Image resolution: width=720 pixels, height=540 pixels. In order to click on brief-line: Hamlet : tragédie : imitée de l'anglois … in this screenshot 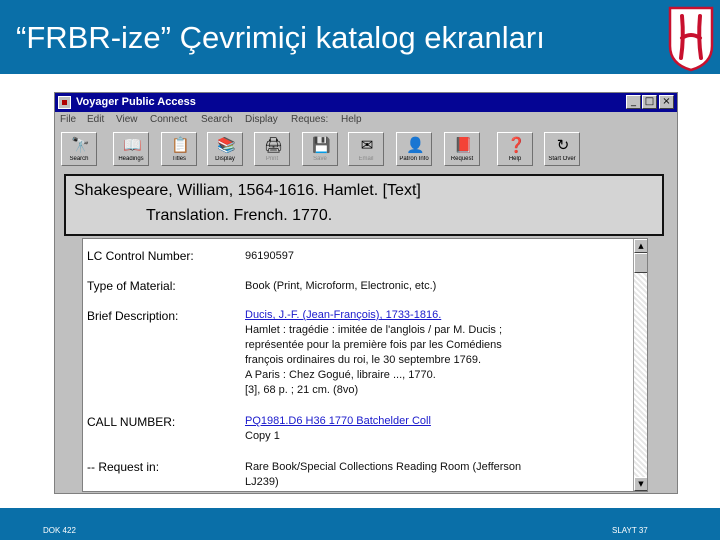, I will do `click(374, 330)`.